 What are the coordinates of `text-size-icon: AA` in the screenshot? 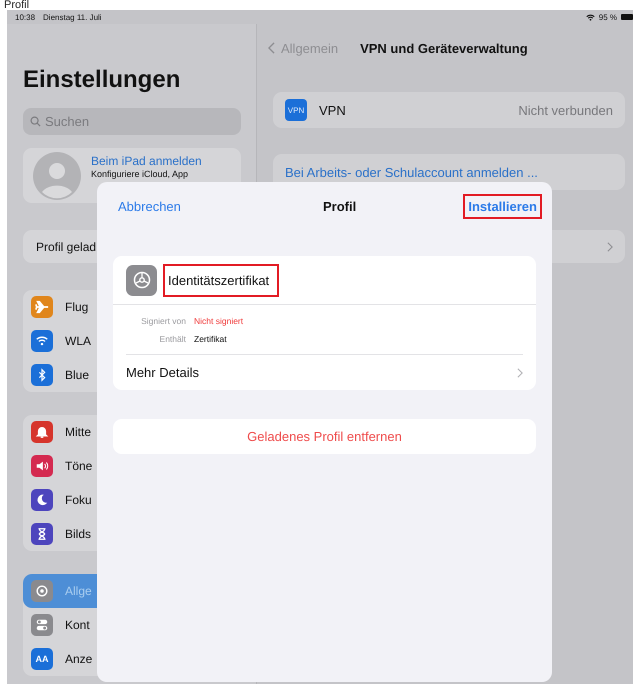 It's located at (42, 659).